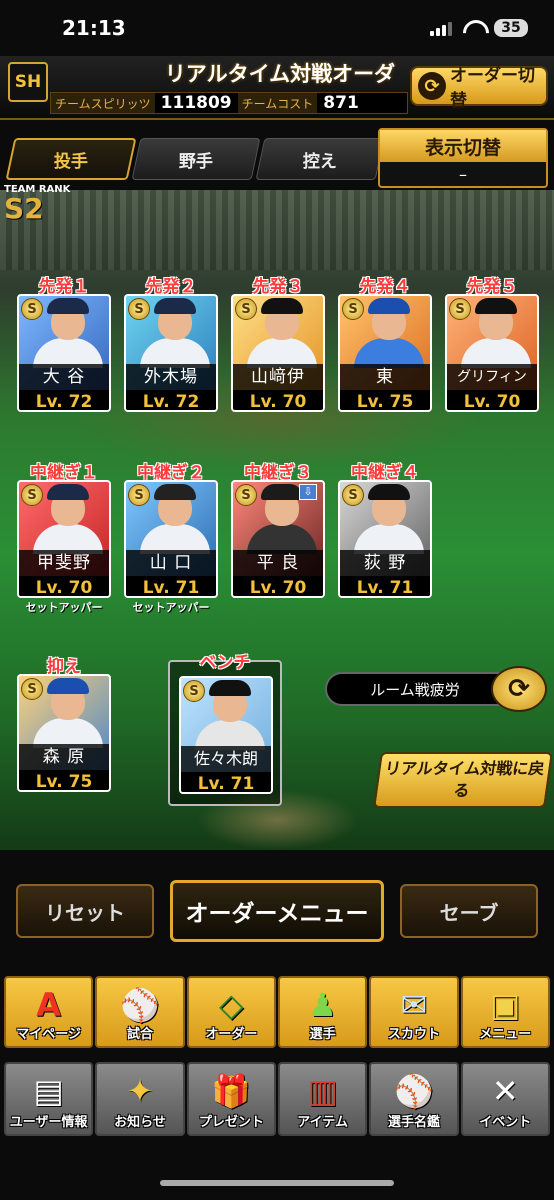 This screenshot has height=1200, width=554. What do you see at coordinates (196, 161) in the screenshot?
I see `tab-fielder-label: 野手` at bounding box center [196, 161].